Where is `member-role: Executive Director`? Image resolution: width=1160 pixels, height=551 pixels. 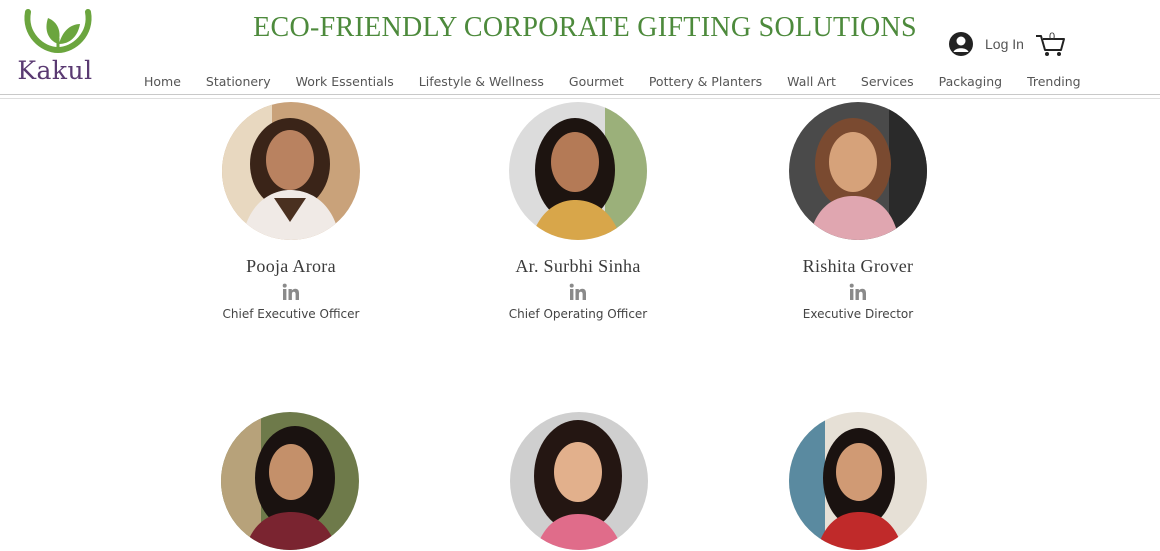 member-role: Executive Director is located at coordinates (858, 314).